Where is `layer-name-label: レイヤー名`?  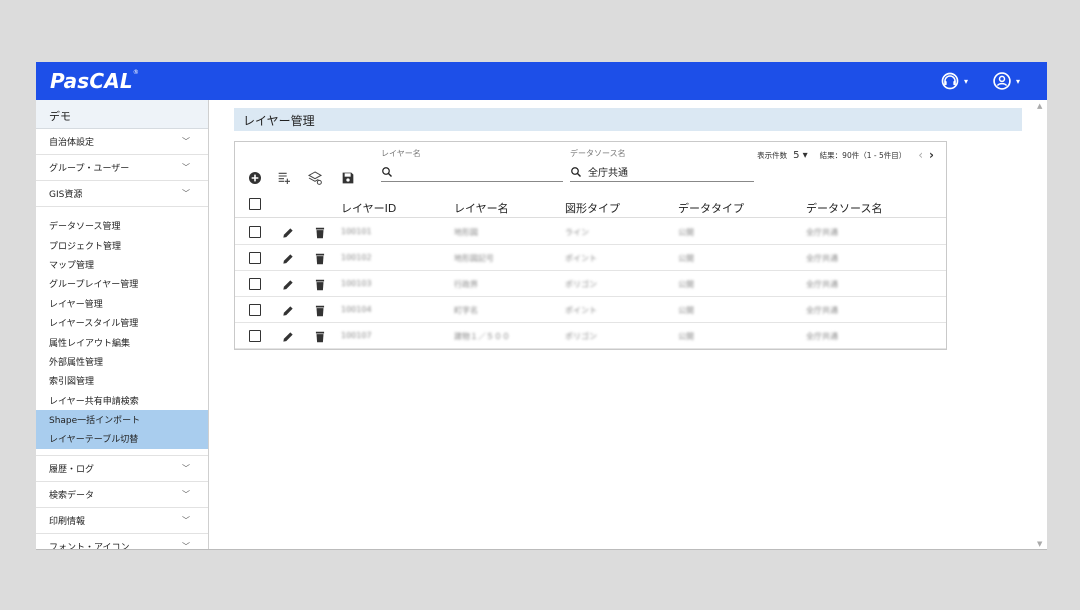
layer-name-label: レイヤー名 is located at coordinates (401, 153).